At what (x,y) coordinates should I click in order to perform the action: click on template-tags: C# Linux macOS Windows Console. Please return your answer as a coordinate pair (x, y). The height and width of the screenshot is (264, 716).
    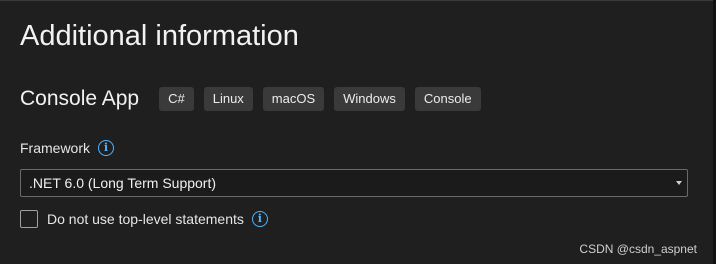
    Looking at the image, I should click on (320, 99).